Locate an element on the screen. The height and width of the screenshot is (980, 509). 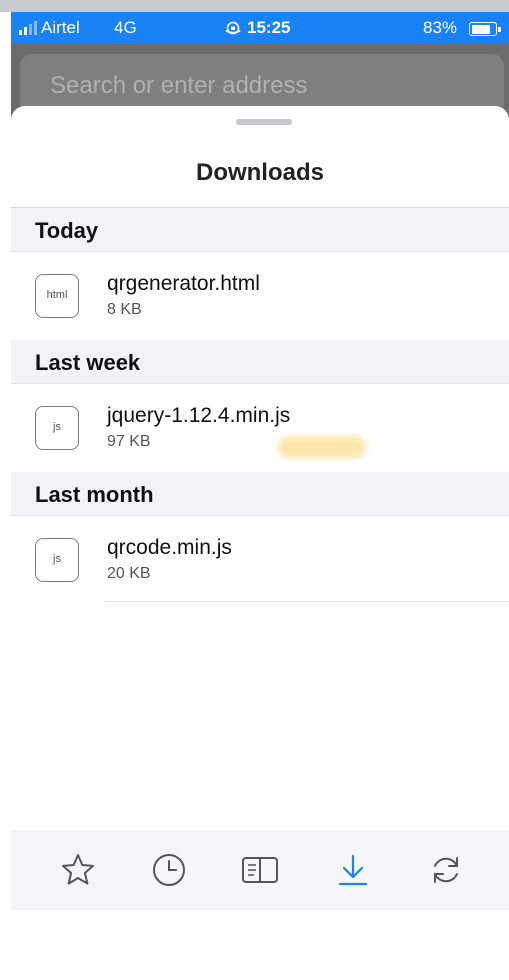
file-name: qrgenerator.html is located at coordinates (183, 283).